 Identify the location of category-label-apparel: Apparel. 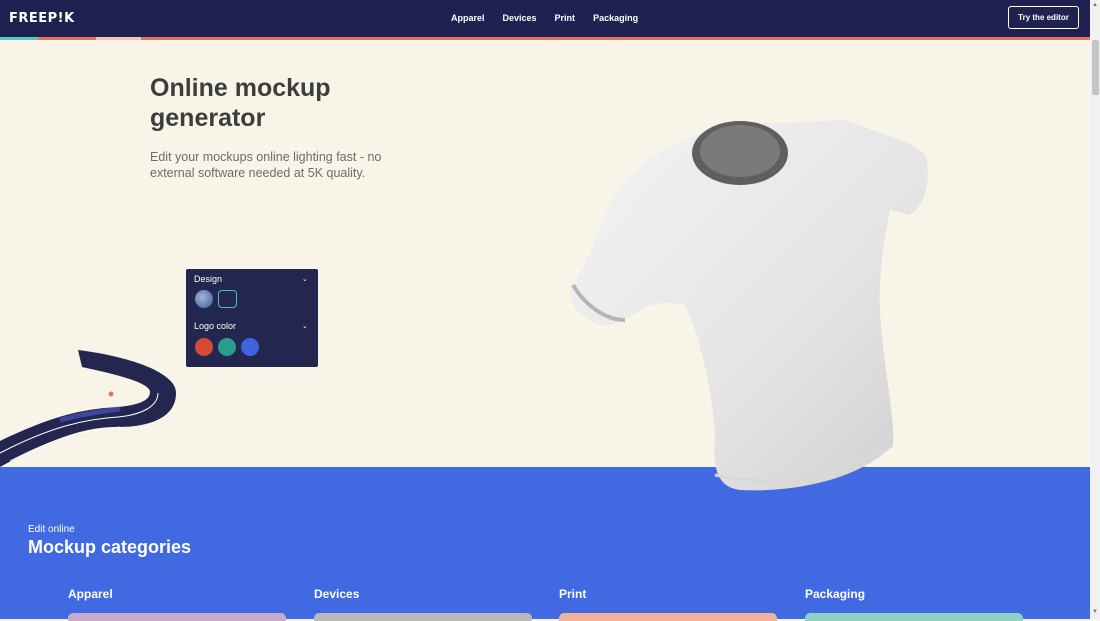
(90, 594).